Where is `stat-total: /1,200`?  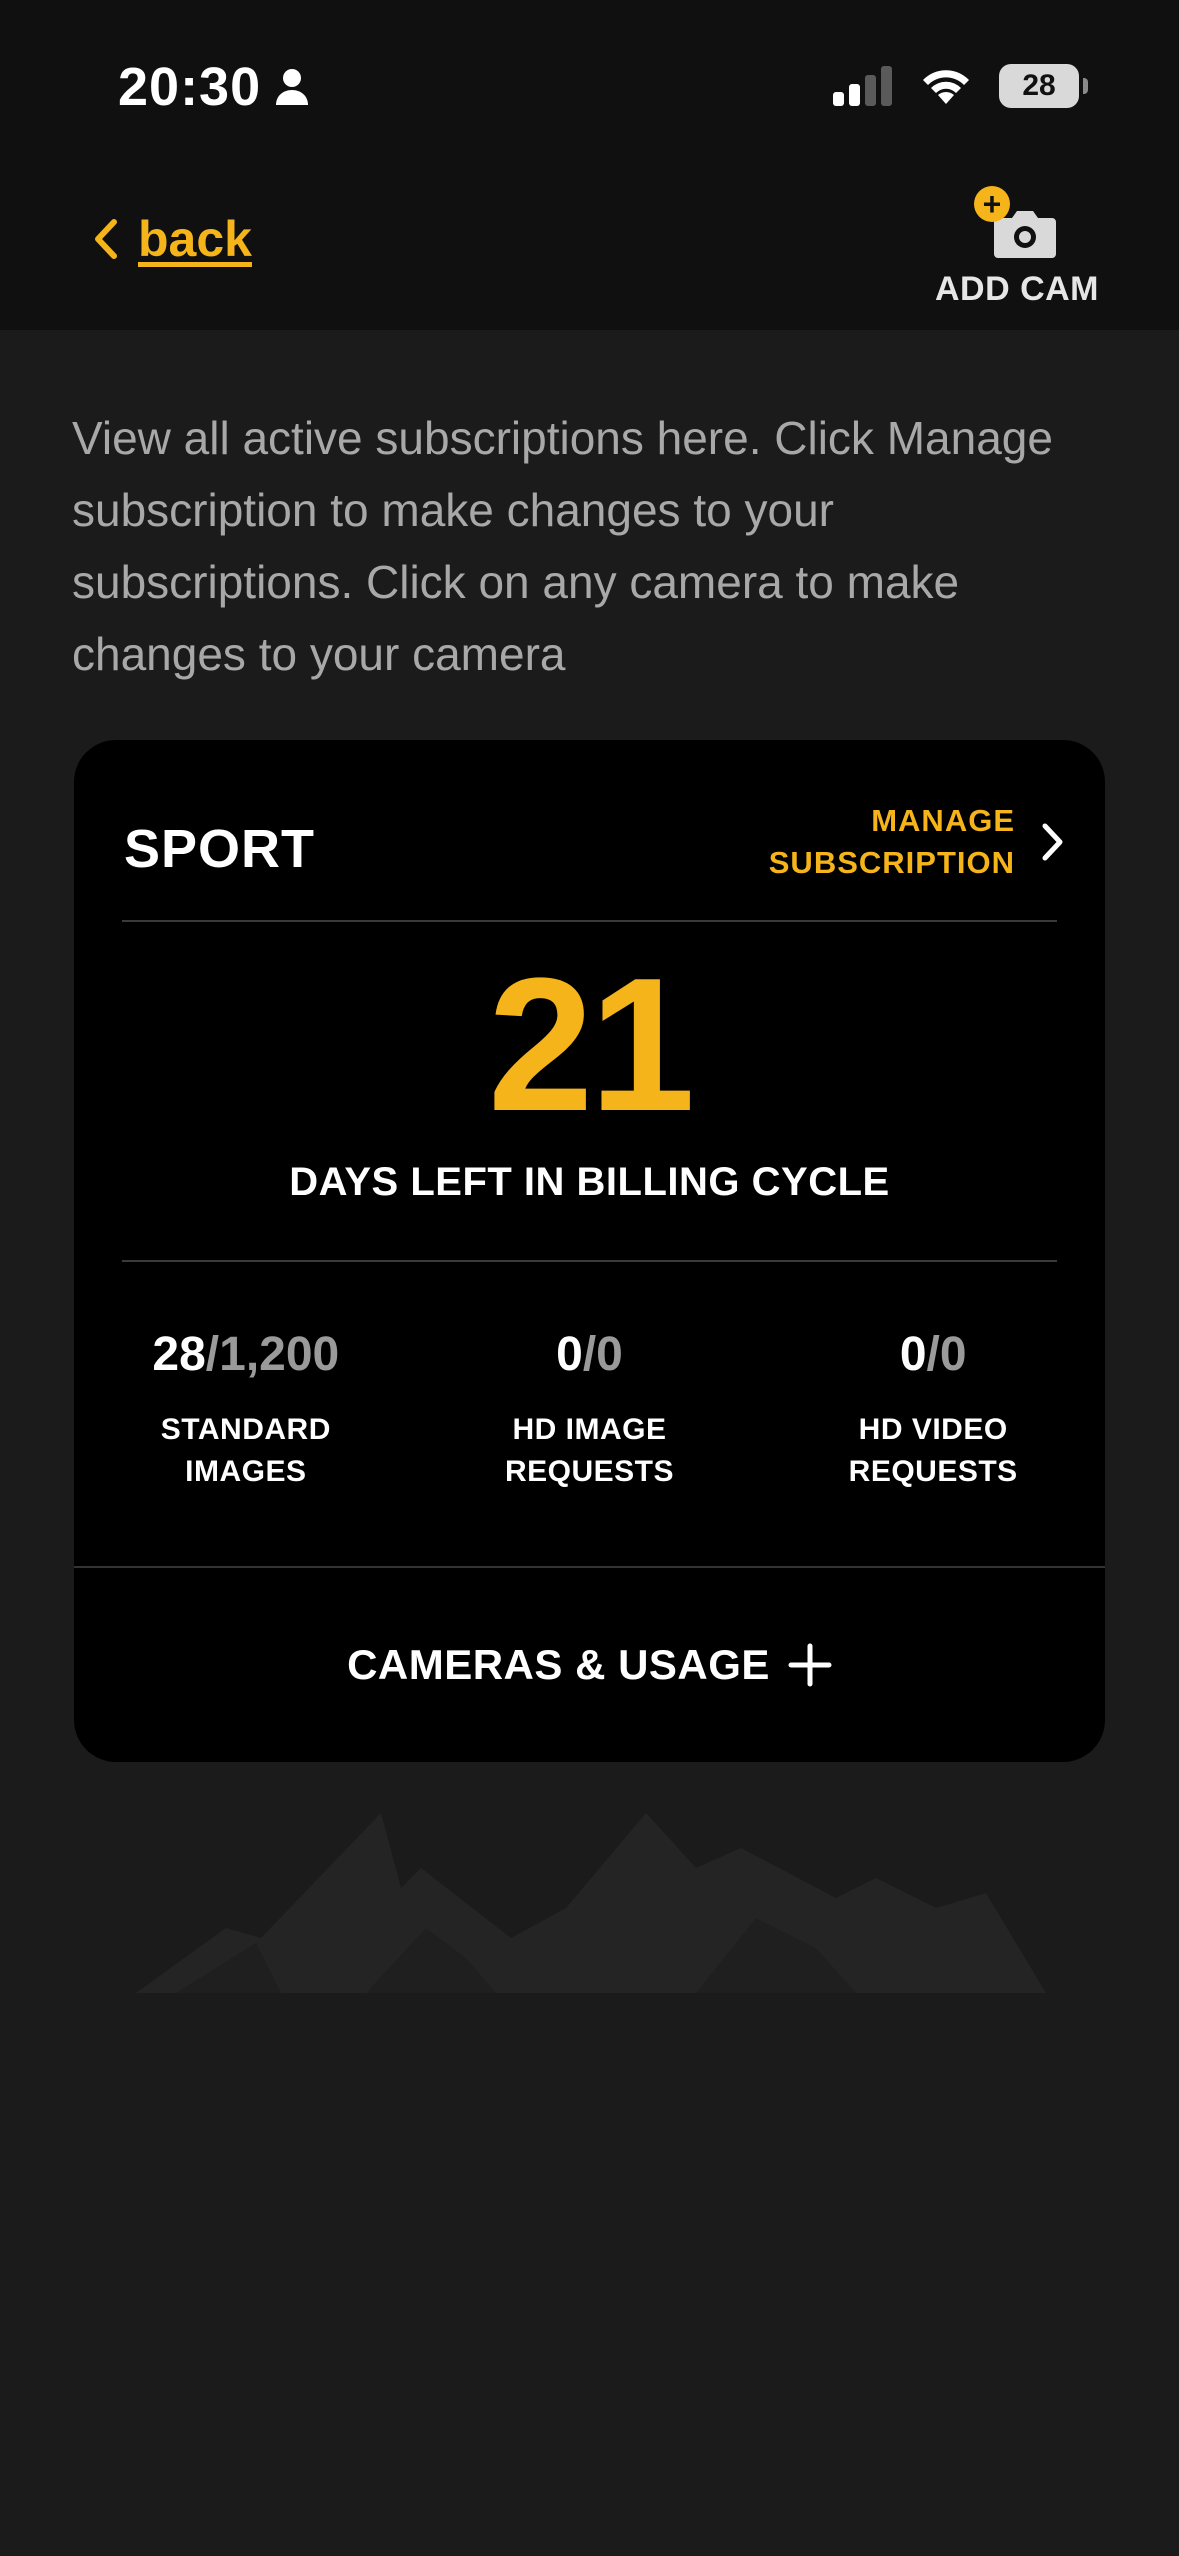 stat-total: /1,200 is located at coordinates (272, 1354).